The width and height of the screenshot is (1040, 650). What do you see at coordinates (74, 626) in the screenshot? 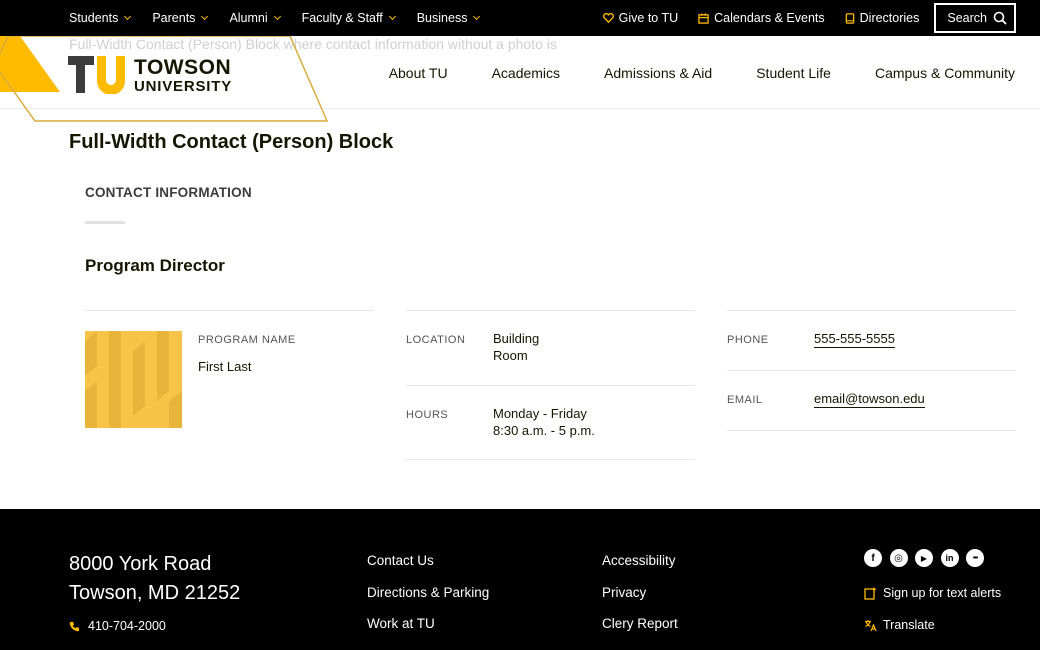
I see `phone-icon` at bounding box center [74, 626].